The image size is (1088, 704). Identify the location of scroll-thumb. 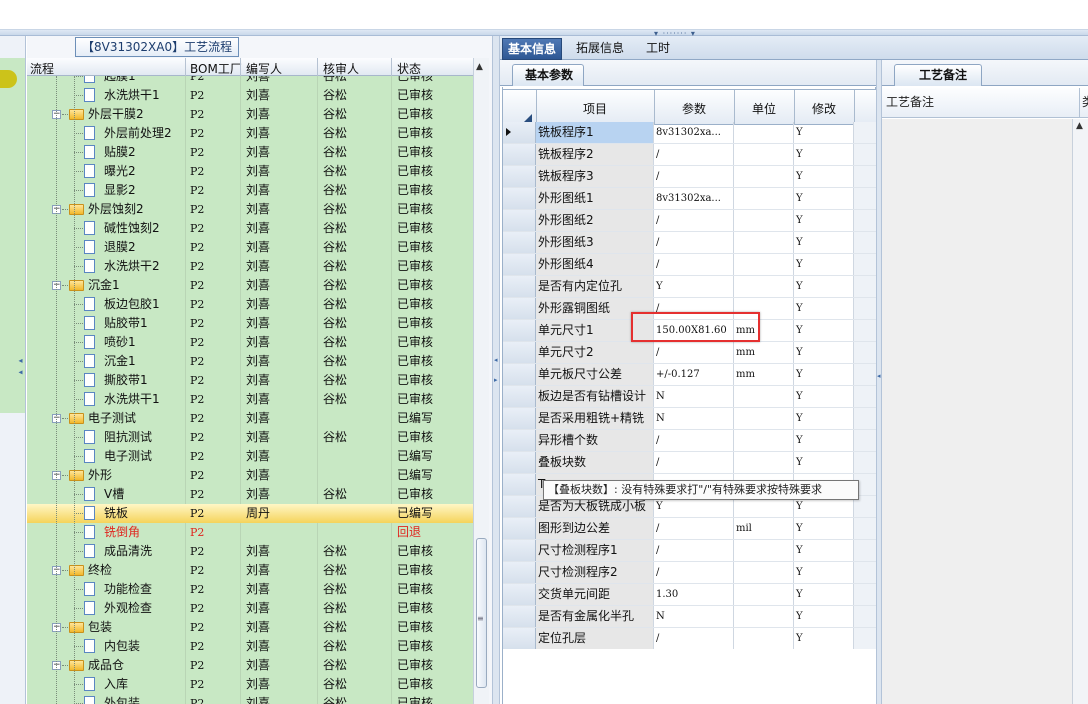
(481, 613).